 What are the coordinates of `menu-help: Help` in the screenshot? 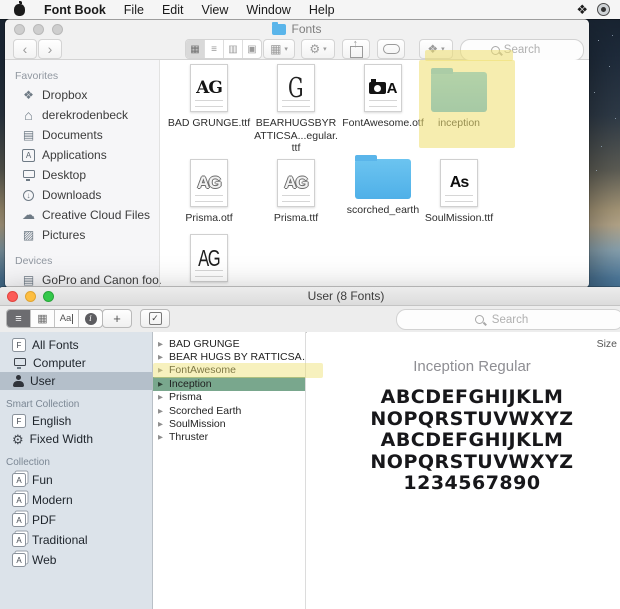 It's located at (322, 10).